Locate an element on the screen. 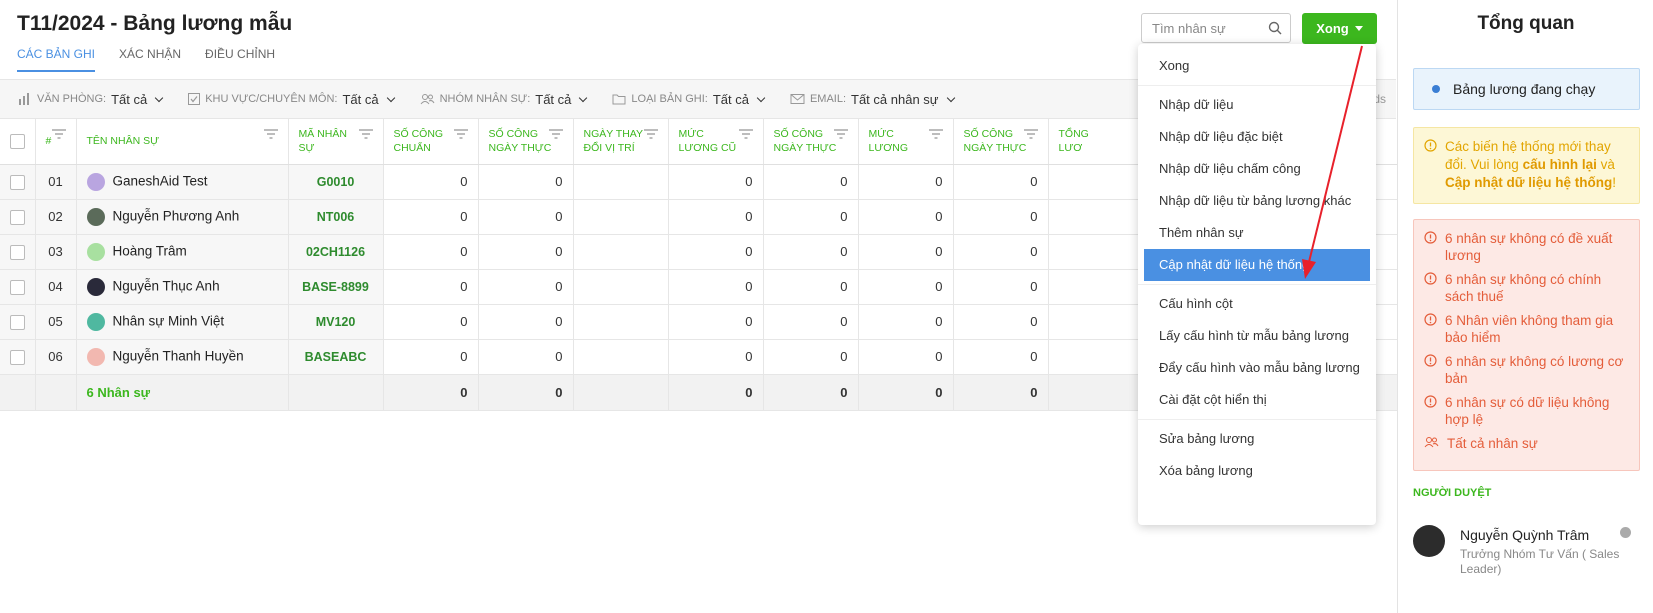  menu-item: Cập nhật dữ liệu hệ thống is located at coordinates (1257, 265).